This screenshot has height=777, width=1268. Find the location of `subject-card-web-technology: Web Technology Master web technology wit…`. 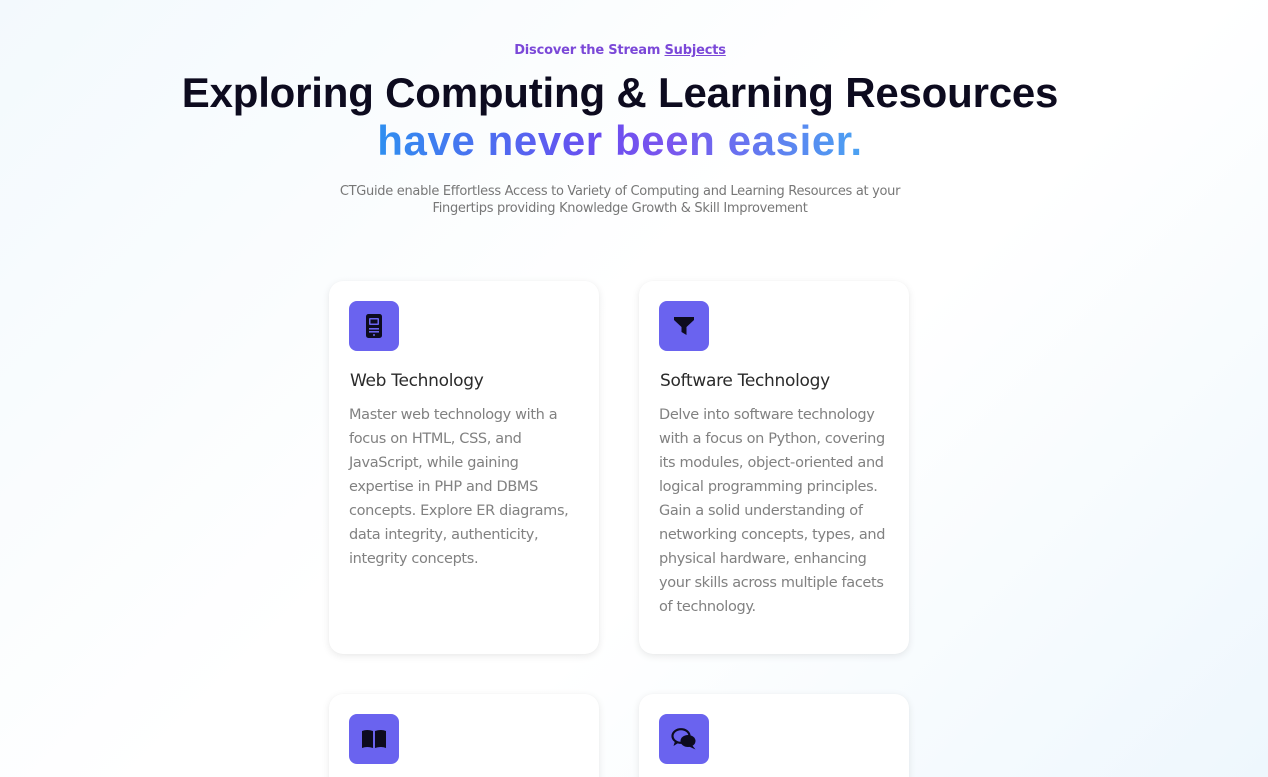

subject-card-web-technology: Web Technology Master web technology wit… is located at coordinates (464, 467).